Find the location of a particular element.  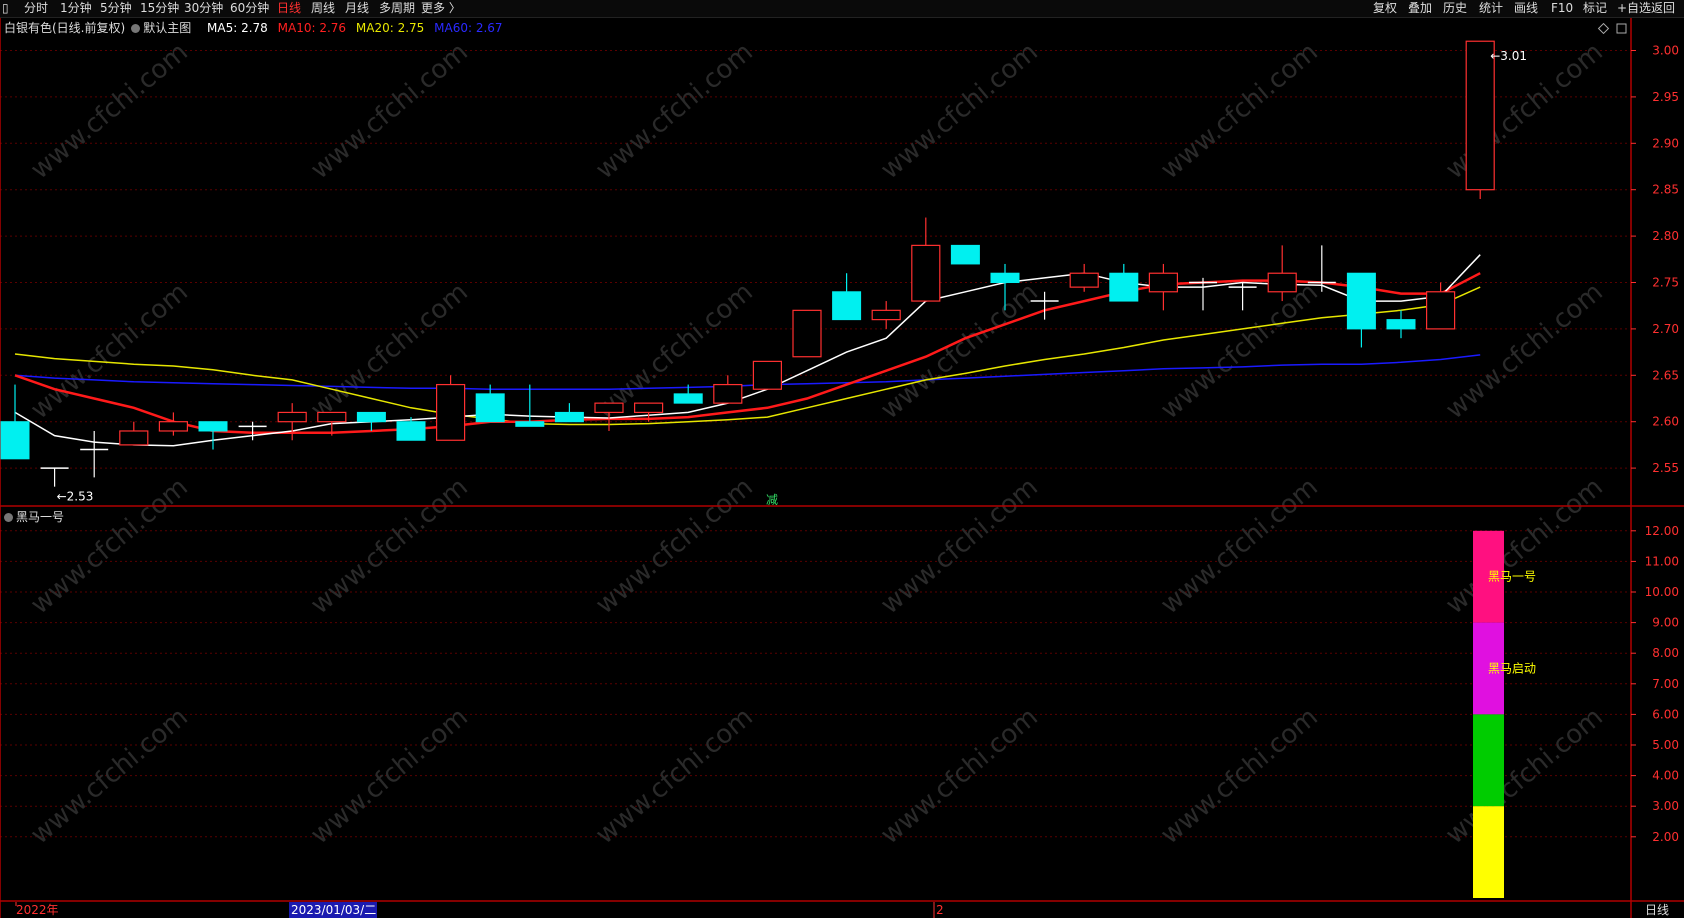

price-tick-label: 2.85 is located at coordinates (1665, 190).